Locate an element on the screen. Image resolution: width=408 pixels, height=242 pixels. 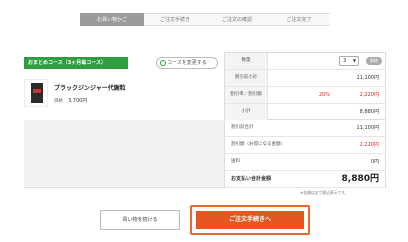
summary-spacer is located at coordinates (124, 154).